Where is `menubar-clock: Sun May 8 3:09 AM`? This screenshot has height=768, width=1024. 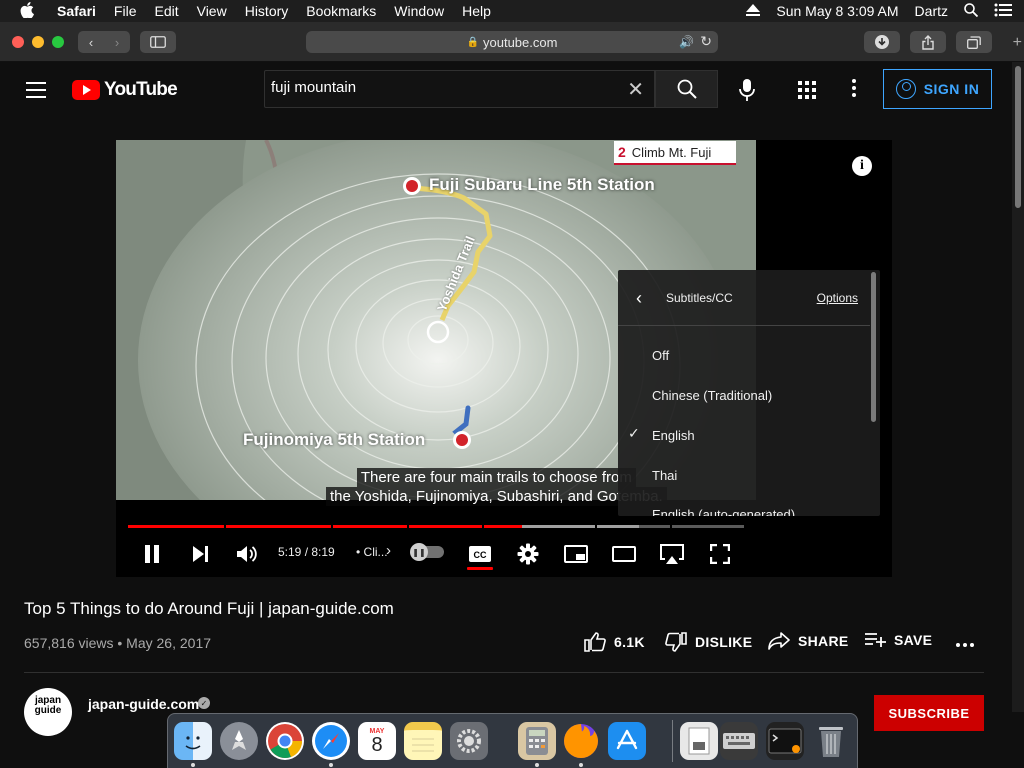
menubar-clock: Sun May 8 3:09 AM is located at coordinates (837, 11).